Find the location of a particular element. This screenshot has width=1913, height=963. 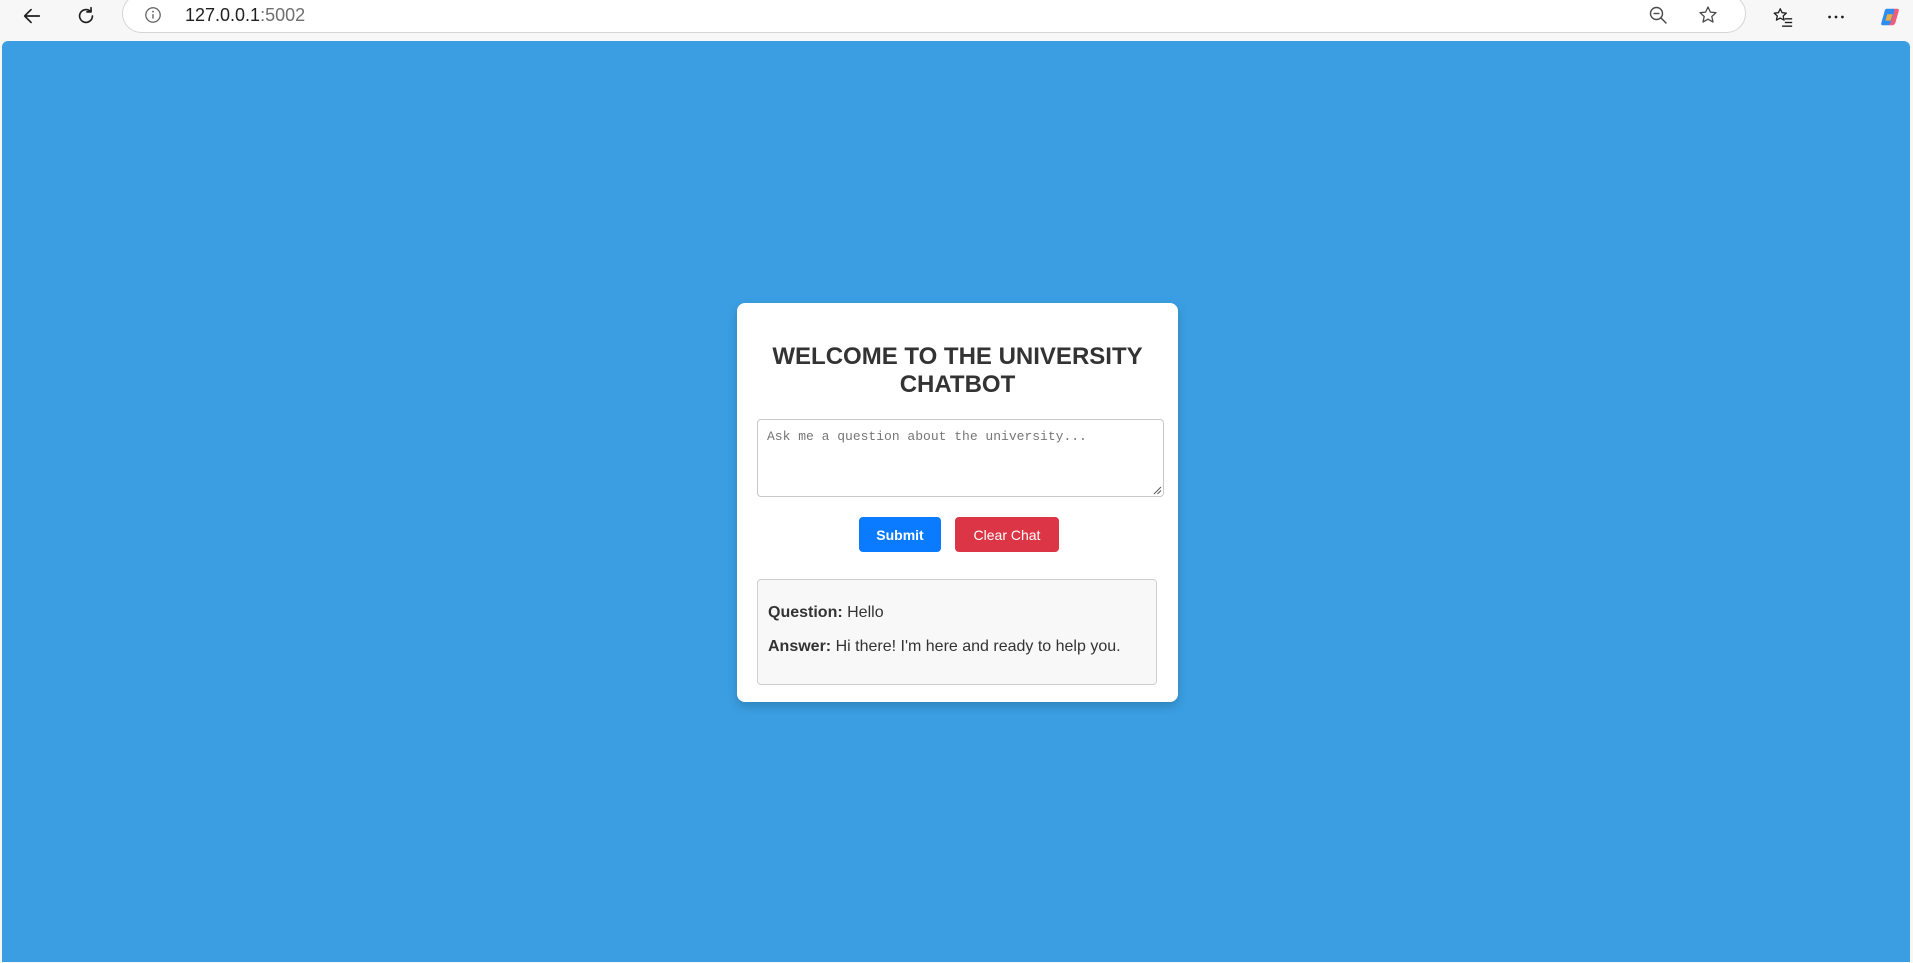

back-arrow-icon is located at coordinates (32, 16).